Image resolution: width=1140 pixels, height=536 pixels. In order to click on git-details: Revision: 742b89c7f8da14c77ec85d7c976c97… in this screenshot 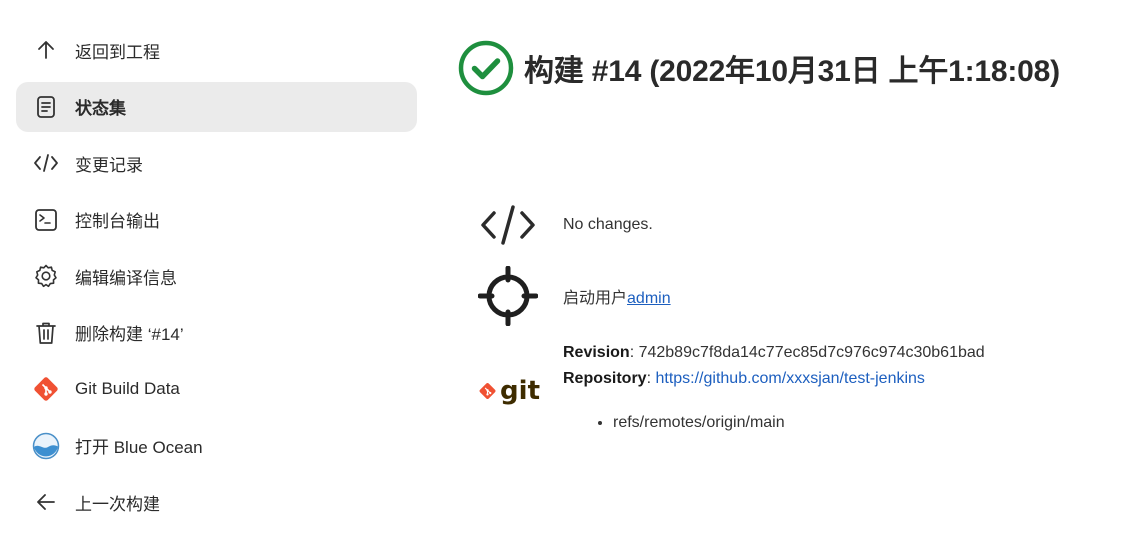, I will do `click(774, 388)`.